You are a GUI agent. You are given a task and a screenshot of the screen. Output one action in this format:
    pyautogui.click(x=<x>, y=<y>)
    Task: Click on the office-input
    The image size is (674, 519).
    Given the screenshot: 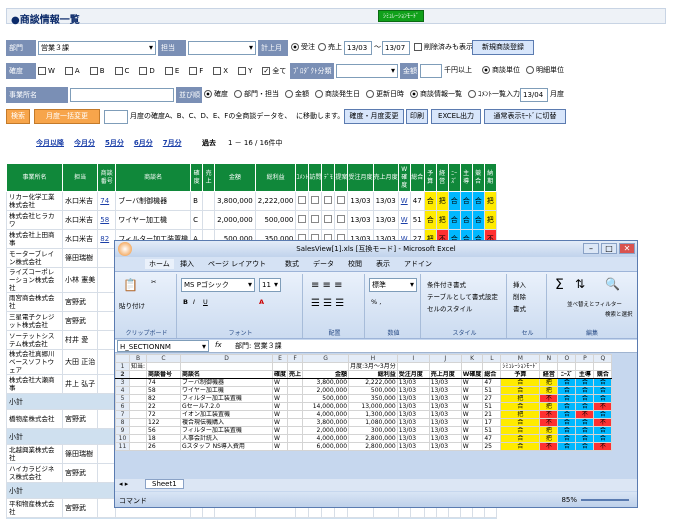 What is the action you would take?
    pyautogui.click(x=122, y=95)
    